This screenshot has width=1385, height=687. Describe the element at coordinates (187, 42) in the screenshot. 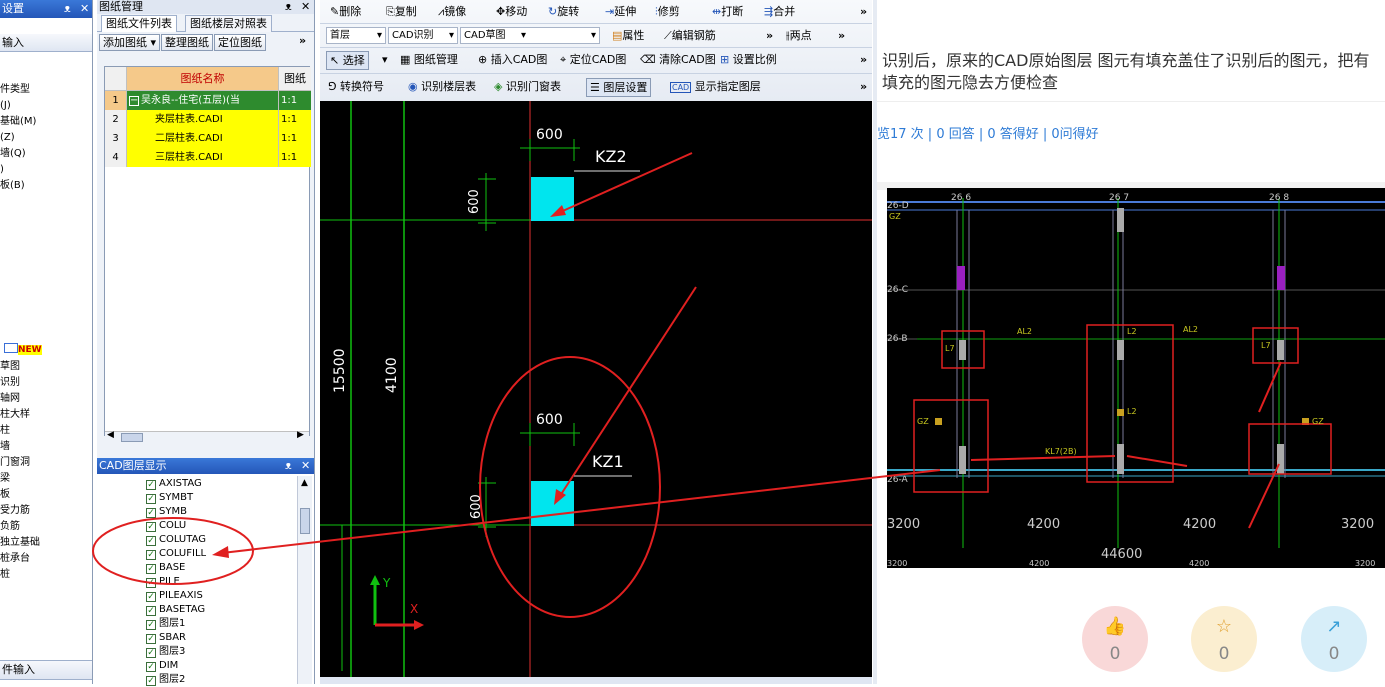

I see `organize-drawing-button: 整理图纸` at that location.